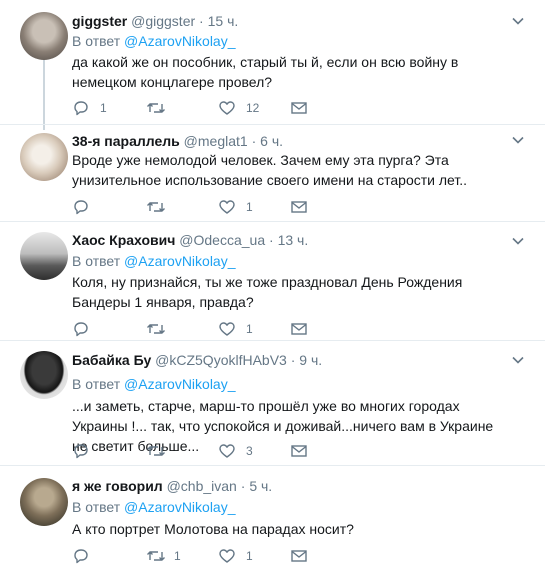 The image size is (545, 566). Describe the element at coordinates (126, 141) in the screenshot. I see `user-name: 38-я параллель` at that location.